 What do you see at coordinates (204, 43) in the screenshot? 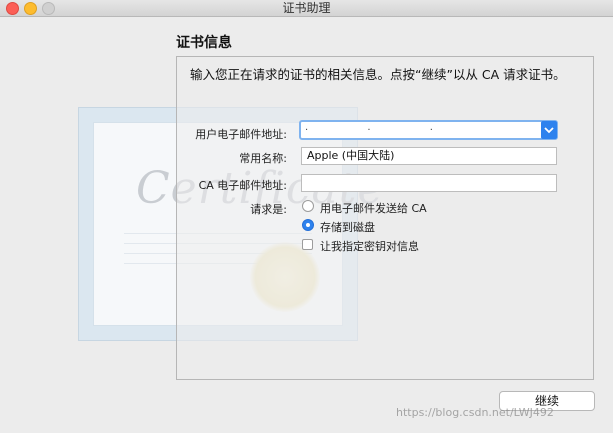
I see `section-heading: 证书信息` at bounding box center [204, 43].